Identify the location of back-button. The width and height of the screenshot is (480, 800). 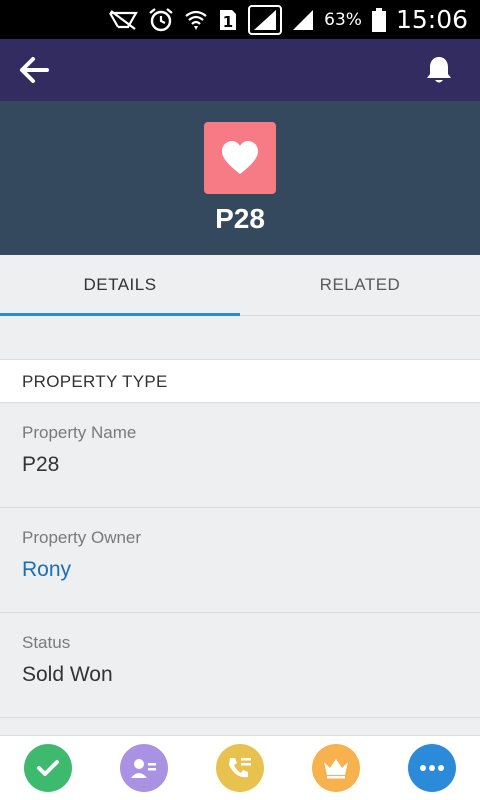
(34, 70).